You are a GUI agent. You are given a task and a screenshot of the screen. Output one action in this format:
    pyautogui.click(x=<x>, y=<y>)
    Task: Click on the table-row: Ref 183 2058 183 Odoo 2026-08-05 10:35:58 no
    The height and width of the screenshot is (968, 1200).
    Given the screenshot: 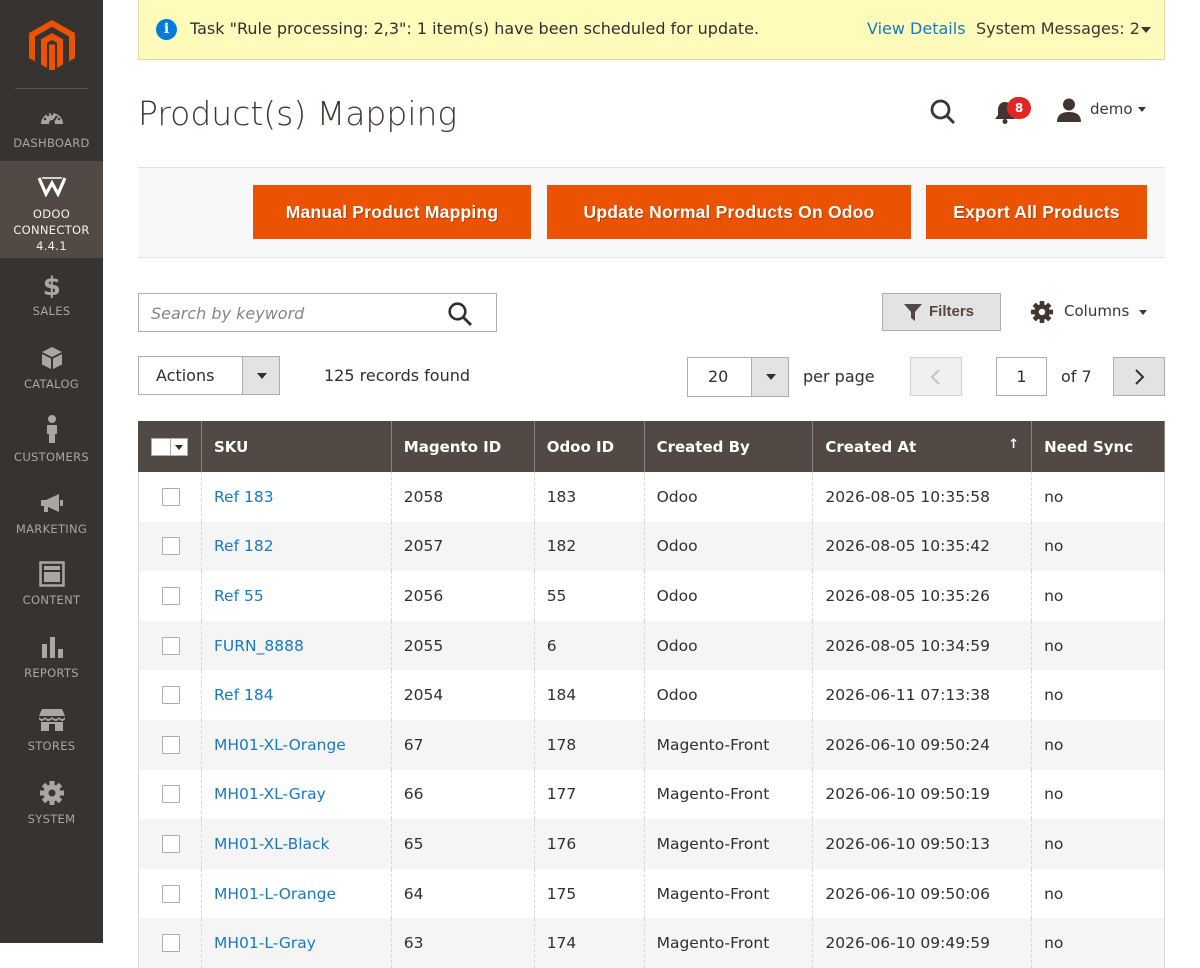 What is the action you would take?
    pyautogui.click(x=651, y=497)
    